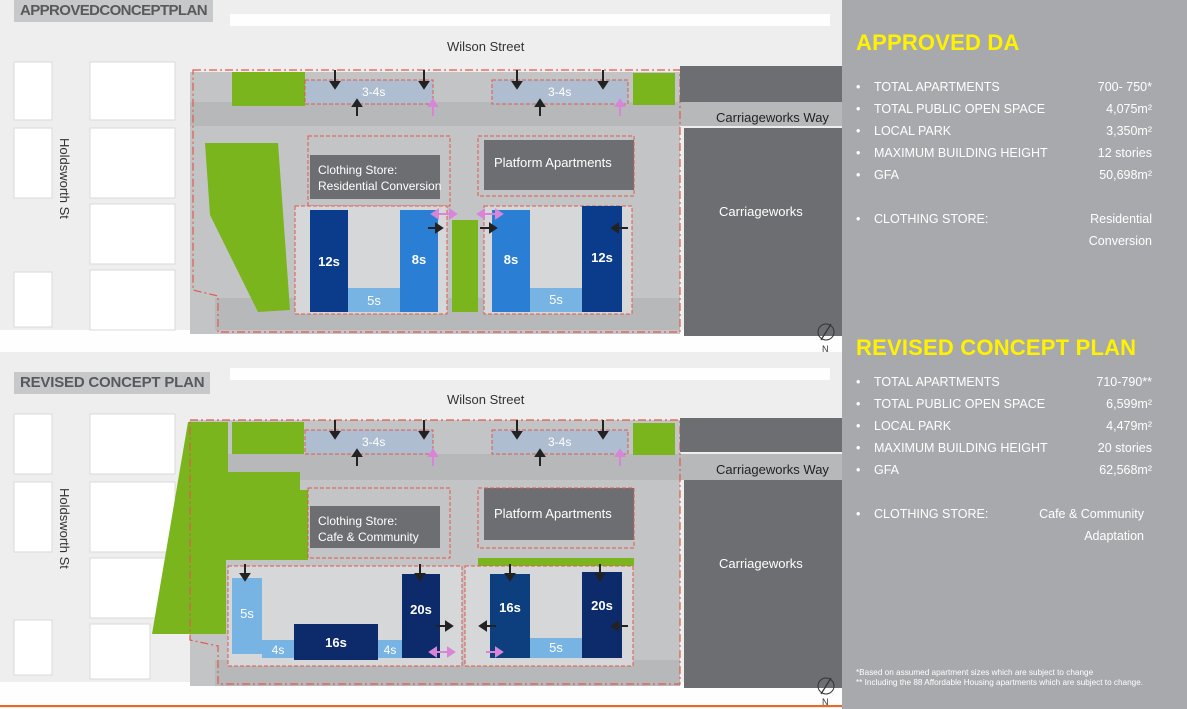 The width and height of the screenshot is (1187, 709). What do you see at coordinates (113, 11) in the screenshot?
I see `plan-header: APPROVEDCONCEPTPLAN` at bounding box center [113, 11].